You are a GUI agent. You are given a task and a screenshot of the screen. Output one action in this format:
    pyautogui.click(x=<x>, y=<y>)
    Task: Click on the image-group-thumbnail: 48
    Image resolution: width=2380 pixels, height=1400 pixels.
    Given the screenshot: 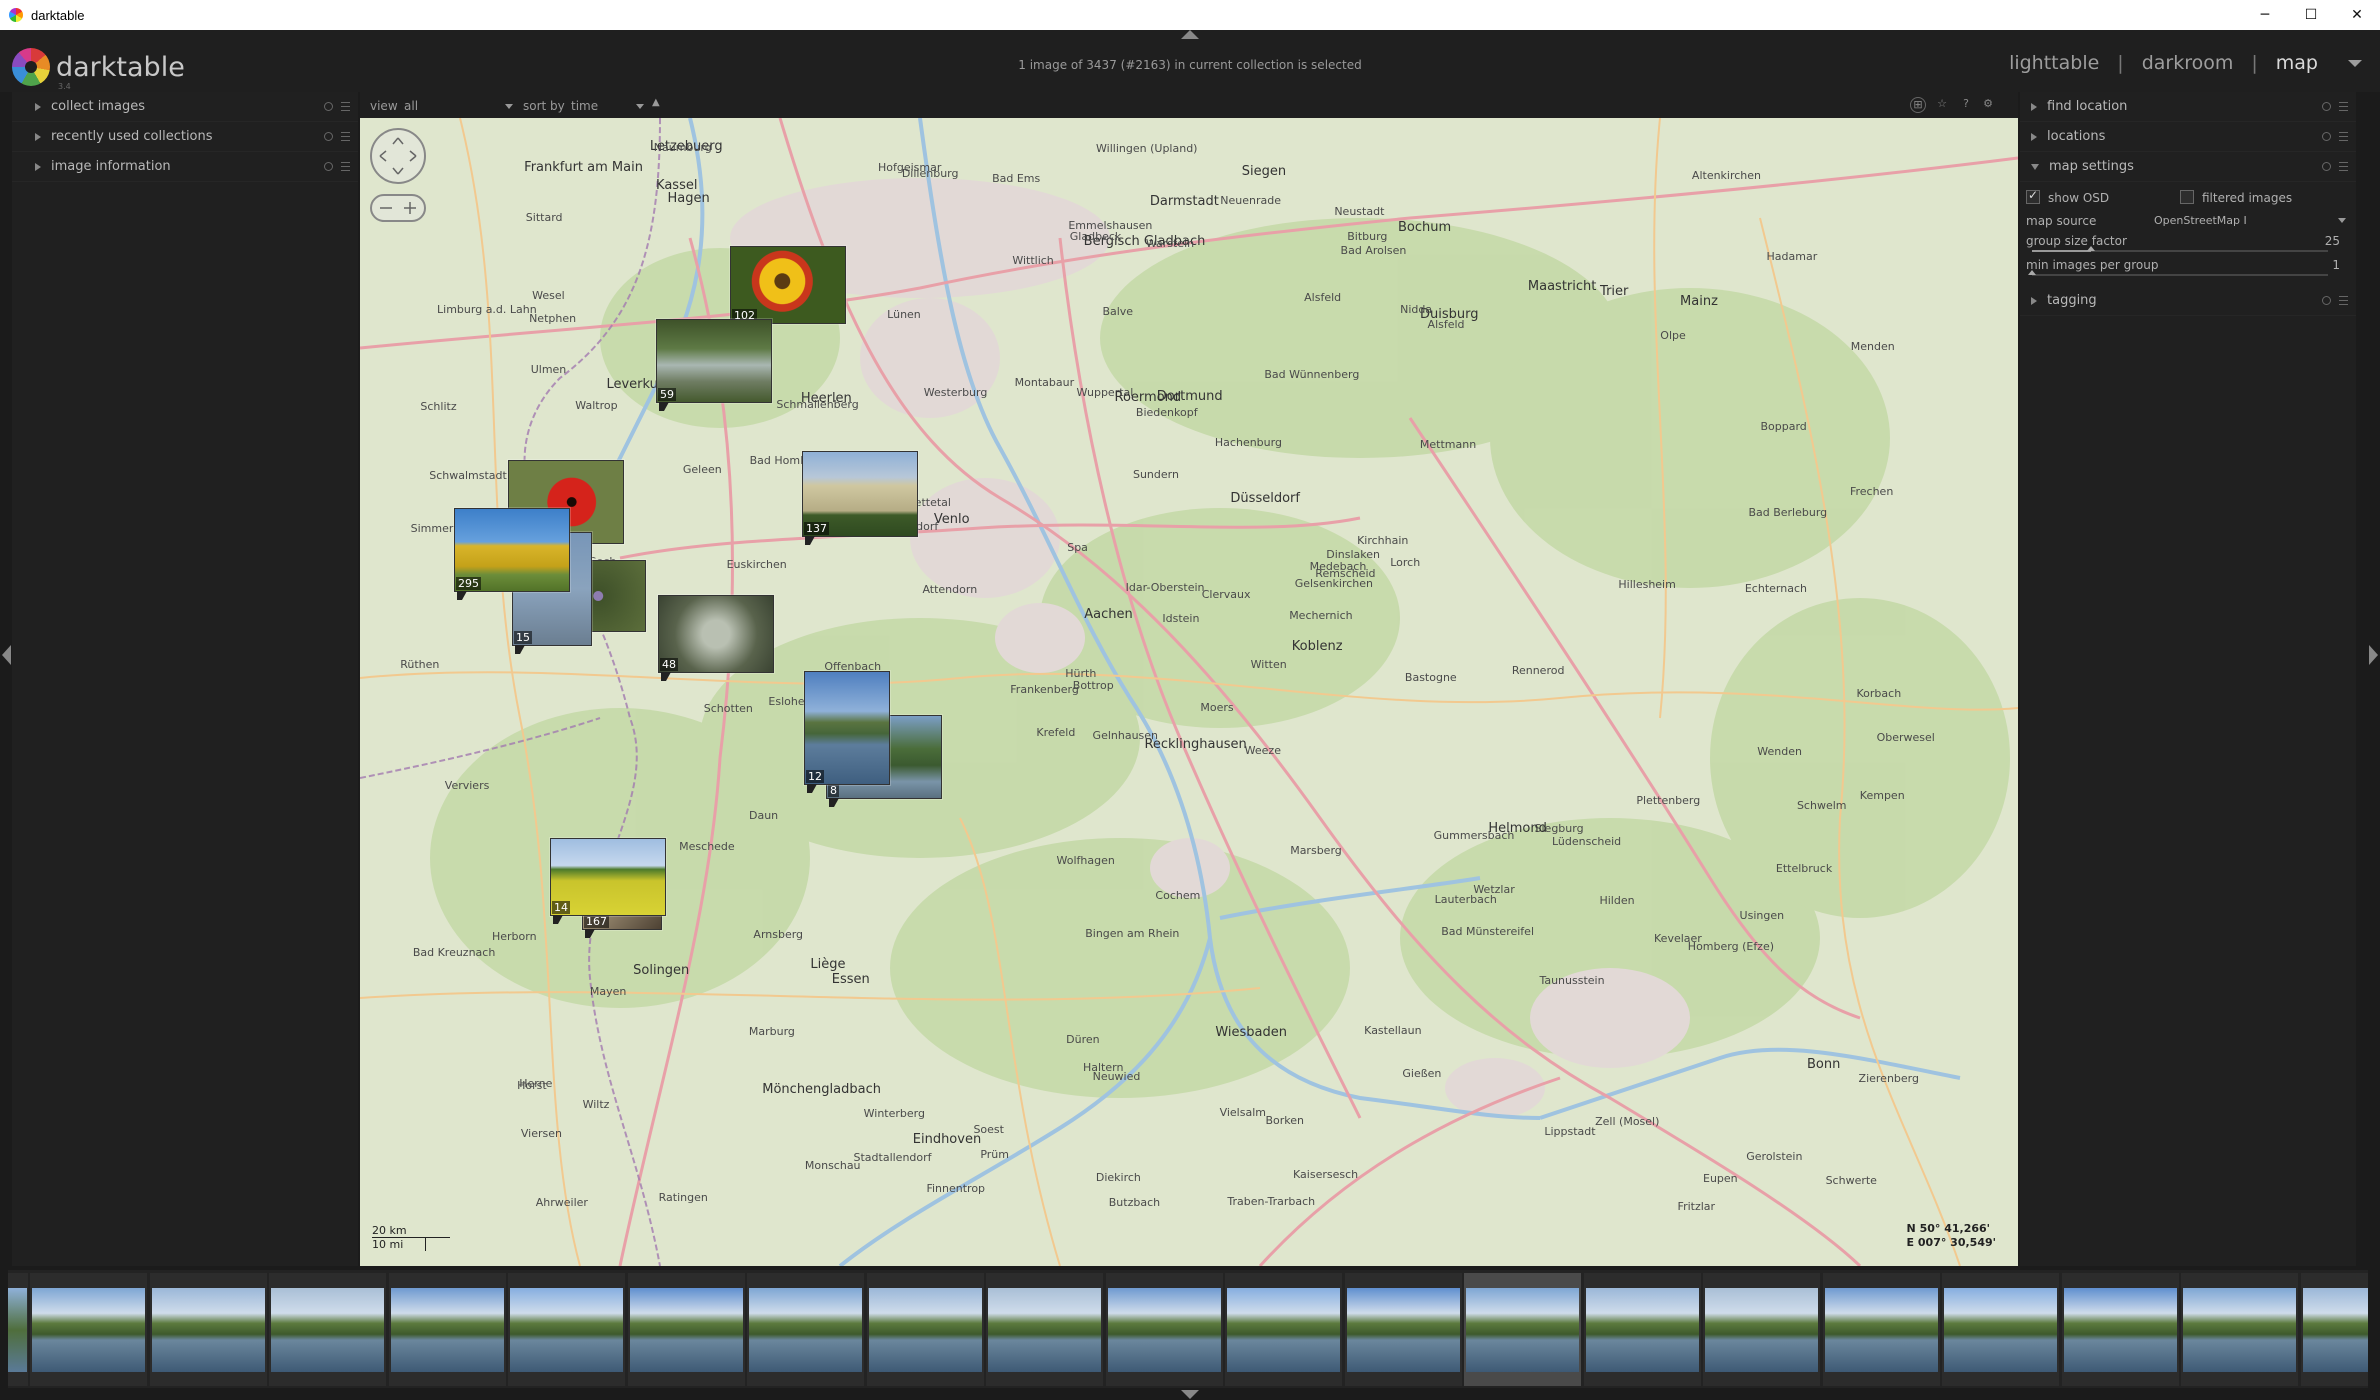 What is the action you would take?
    pyautogui.click(x=716, y=638)
    